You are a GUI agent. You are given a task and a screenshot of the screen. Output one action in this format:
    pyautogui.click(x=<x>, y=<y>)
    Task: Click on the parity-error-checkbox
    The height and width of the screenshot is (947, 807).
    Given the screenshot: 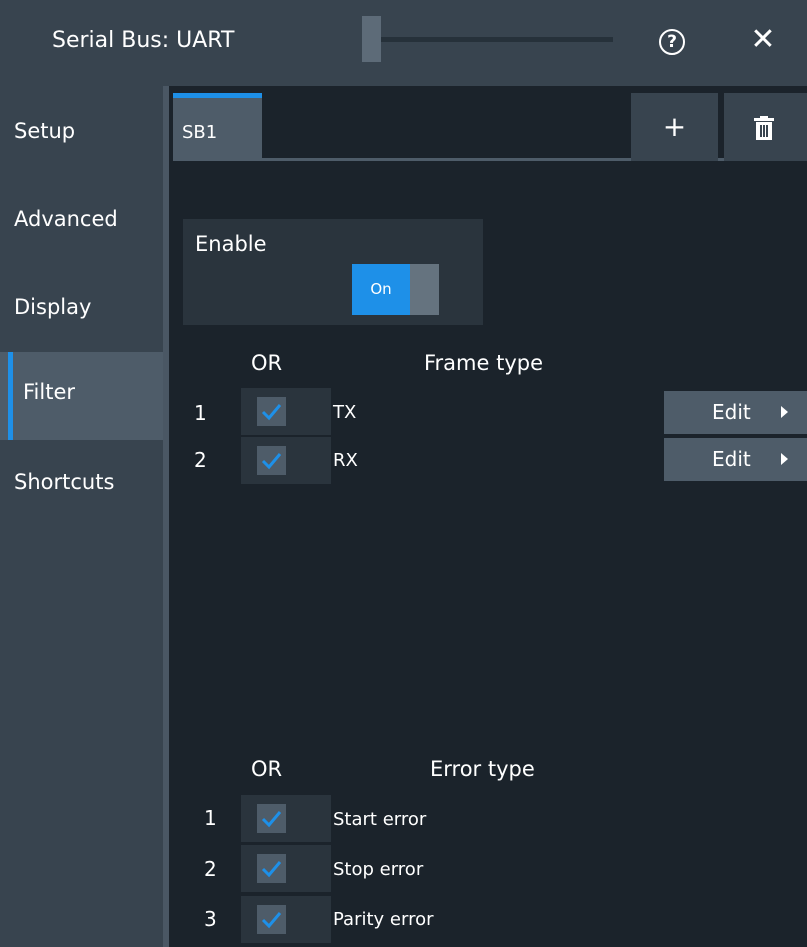 What is the action you would take?
    pyautogui.click(x=271, y=919)
    